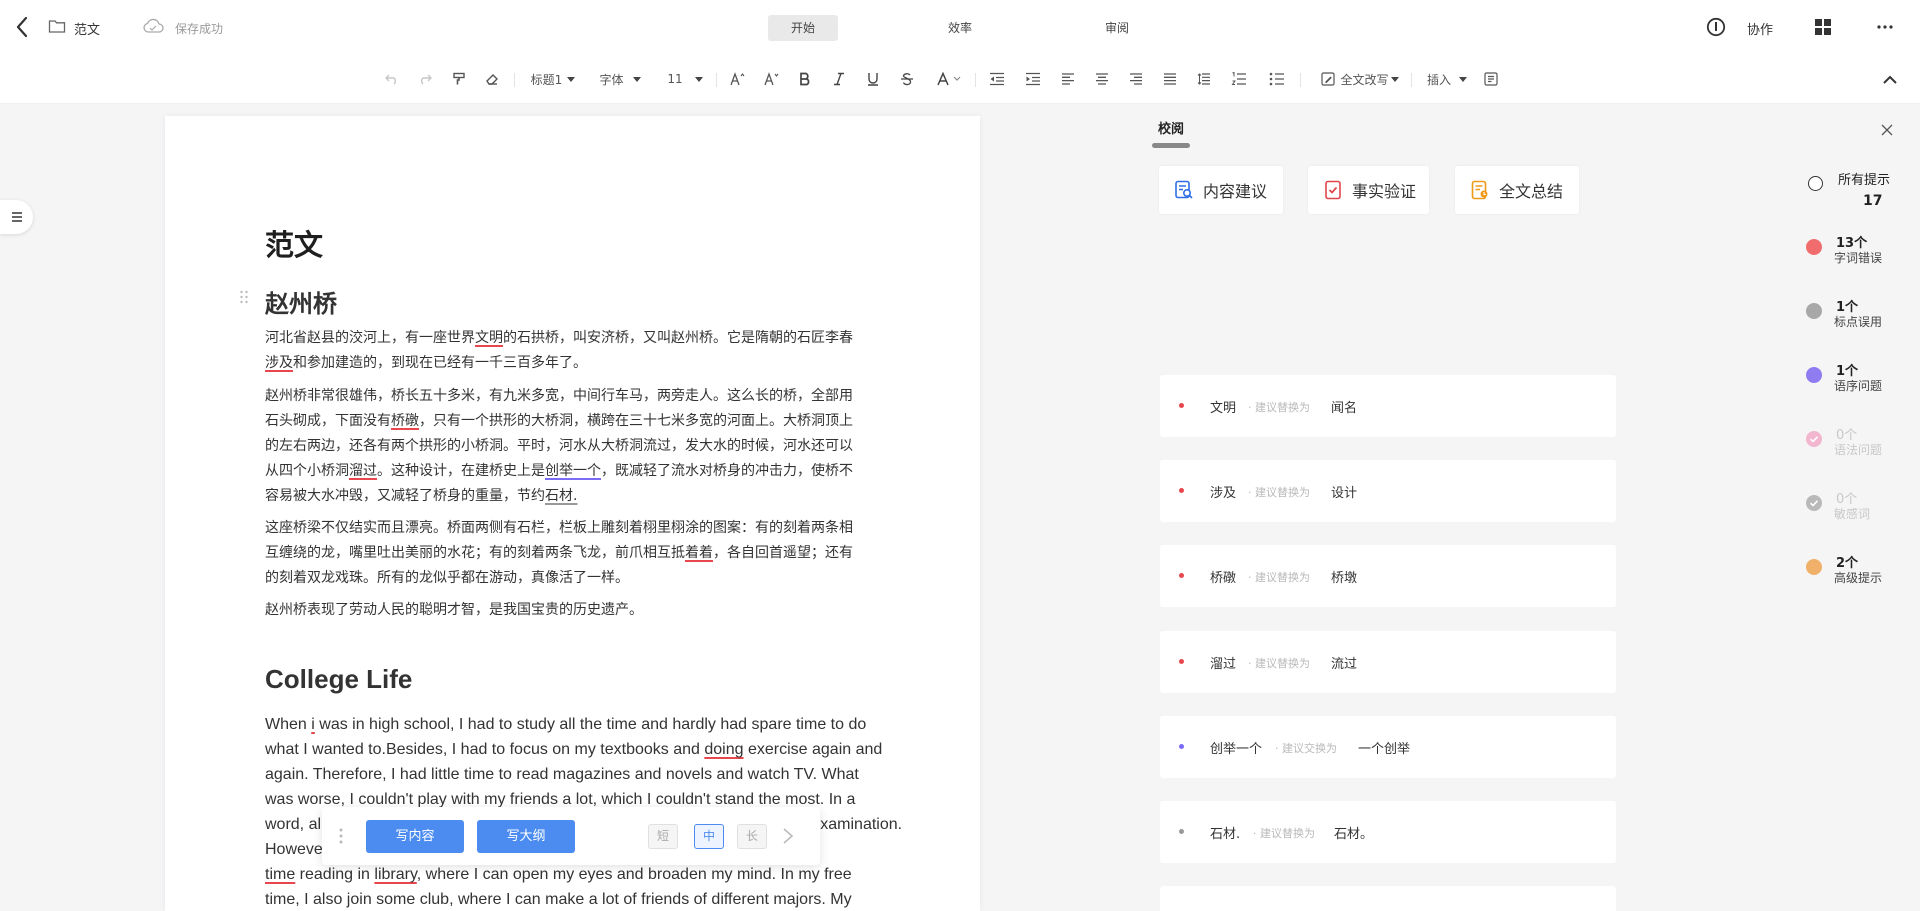 Image resolution: width=1920 pixels, height=911 pixels. I want to click on content-suggestion-label: 内容建议, so click(1235, 191).